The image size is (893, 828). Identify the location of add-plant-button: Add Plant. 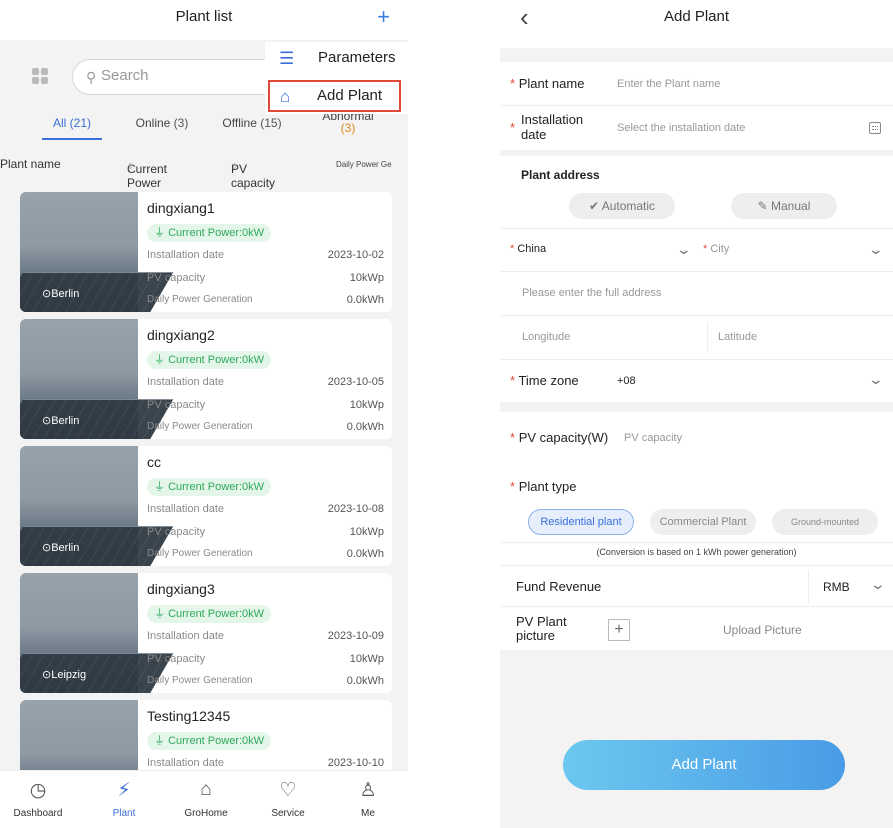
(704, 765).